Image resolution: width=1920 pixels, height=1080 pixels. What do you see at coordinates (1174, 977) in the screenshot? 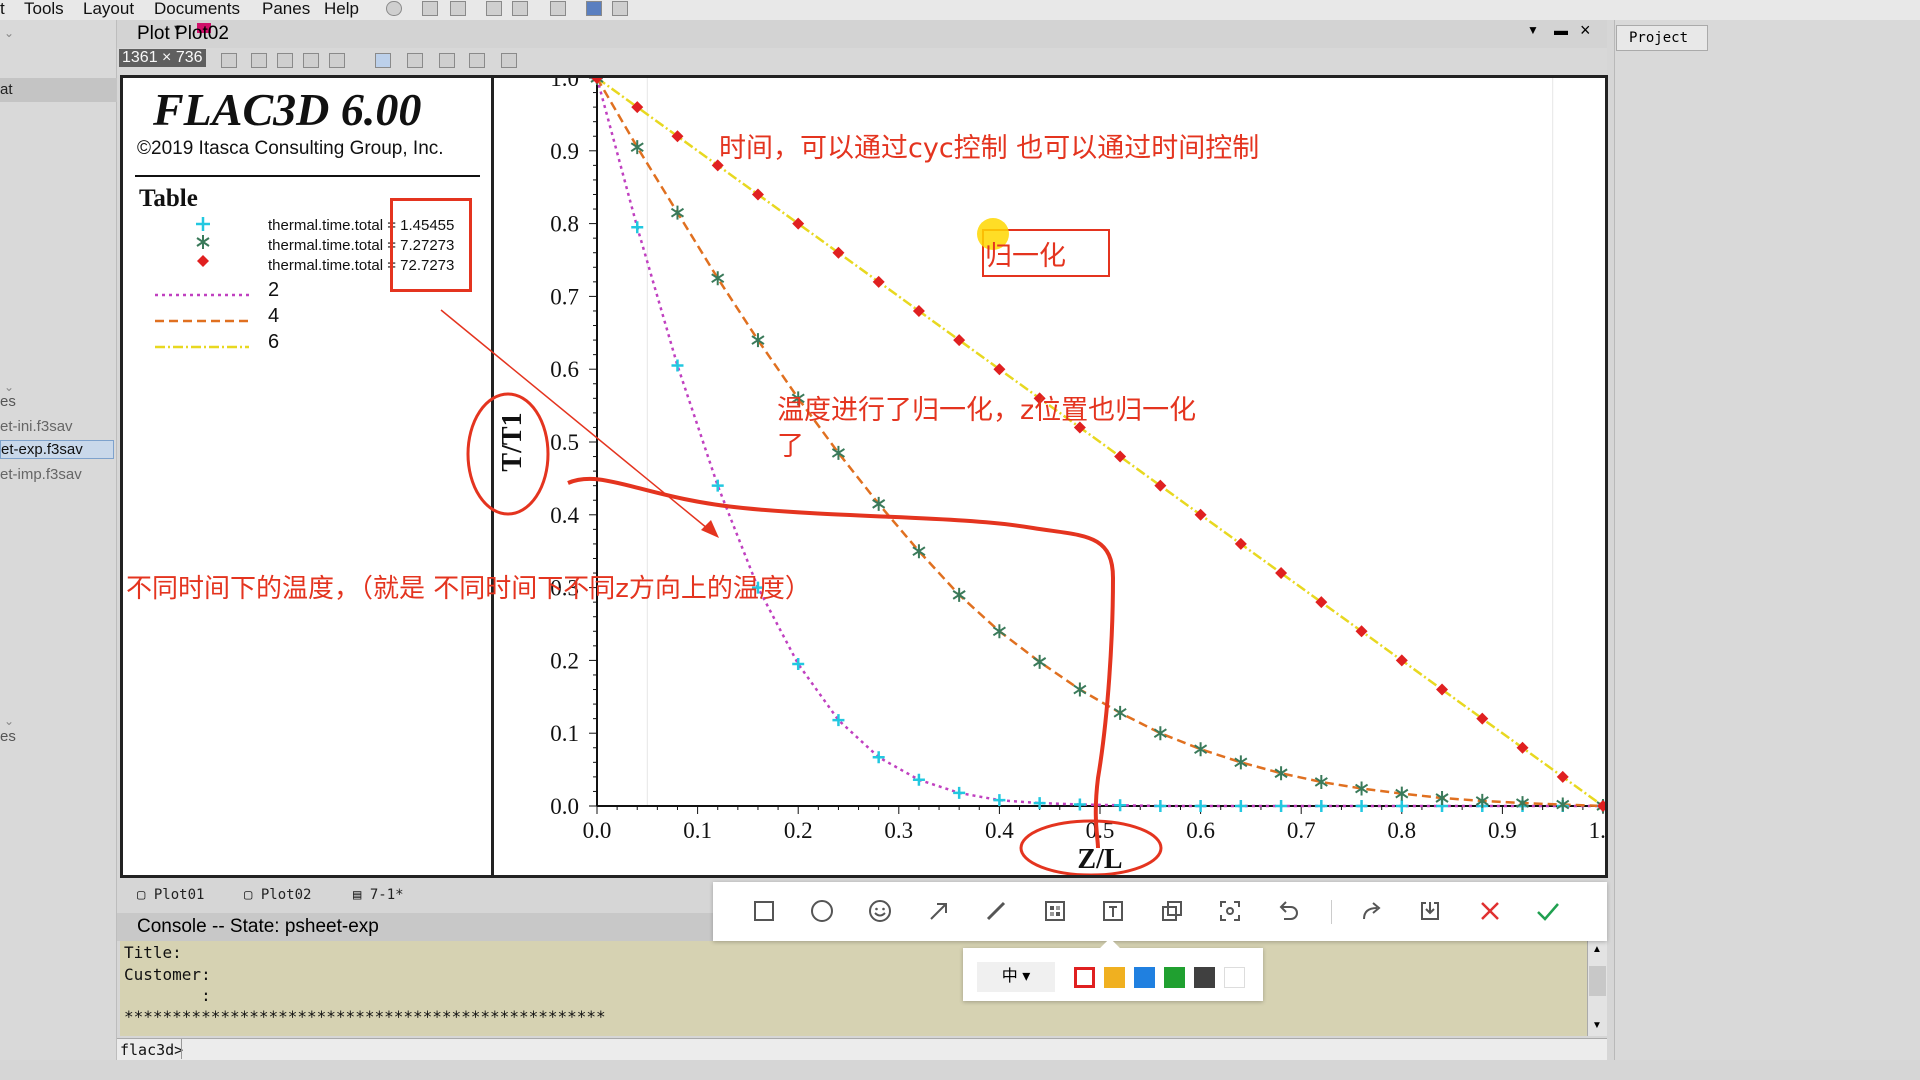
I see `color-green-swatch` at bounding box center [1174, 977].